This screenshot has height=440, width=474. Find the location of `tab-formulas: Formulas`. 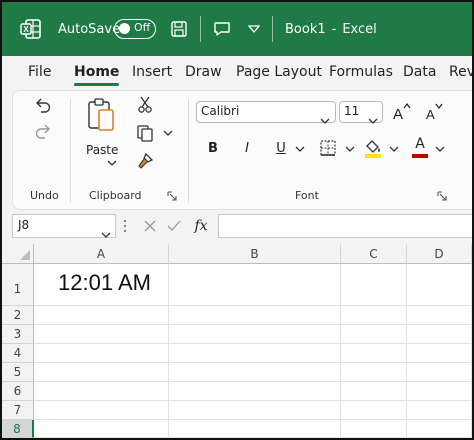

tab-formulas: Formulas is located at coordinates (361, 72).